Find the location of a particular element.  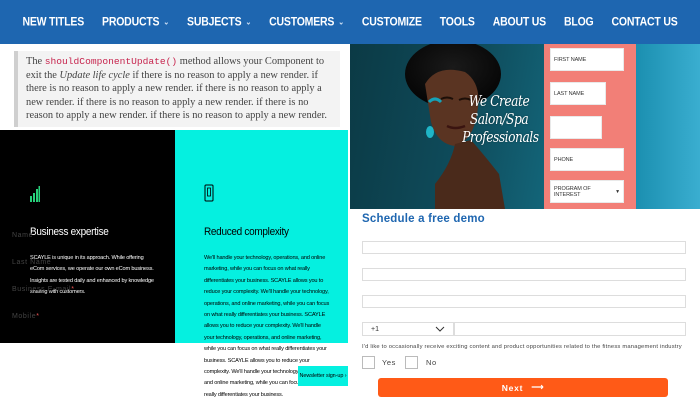

nav-customize: CUSTOMIZE is located at coordinates (392, 22).